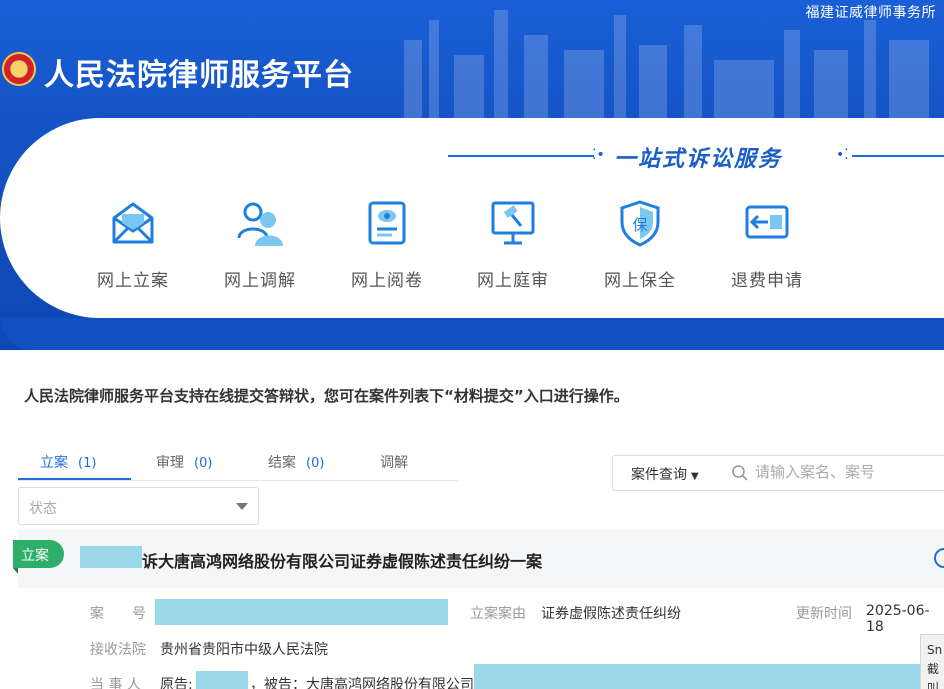 The image size is (944, 689). What do you see at coordinates (238, 480) in the screenshot?
I see `tab-divider` at bounding box center [238, 480].